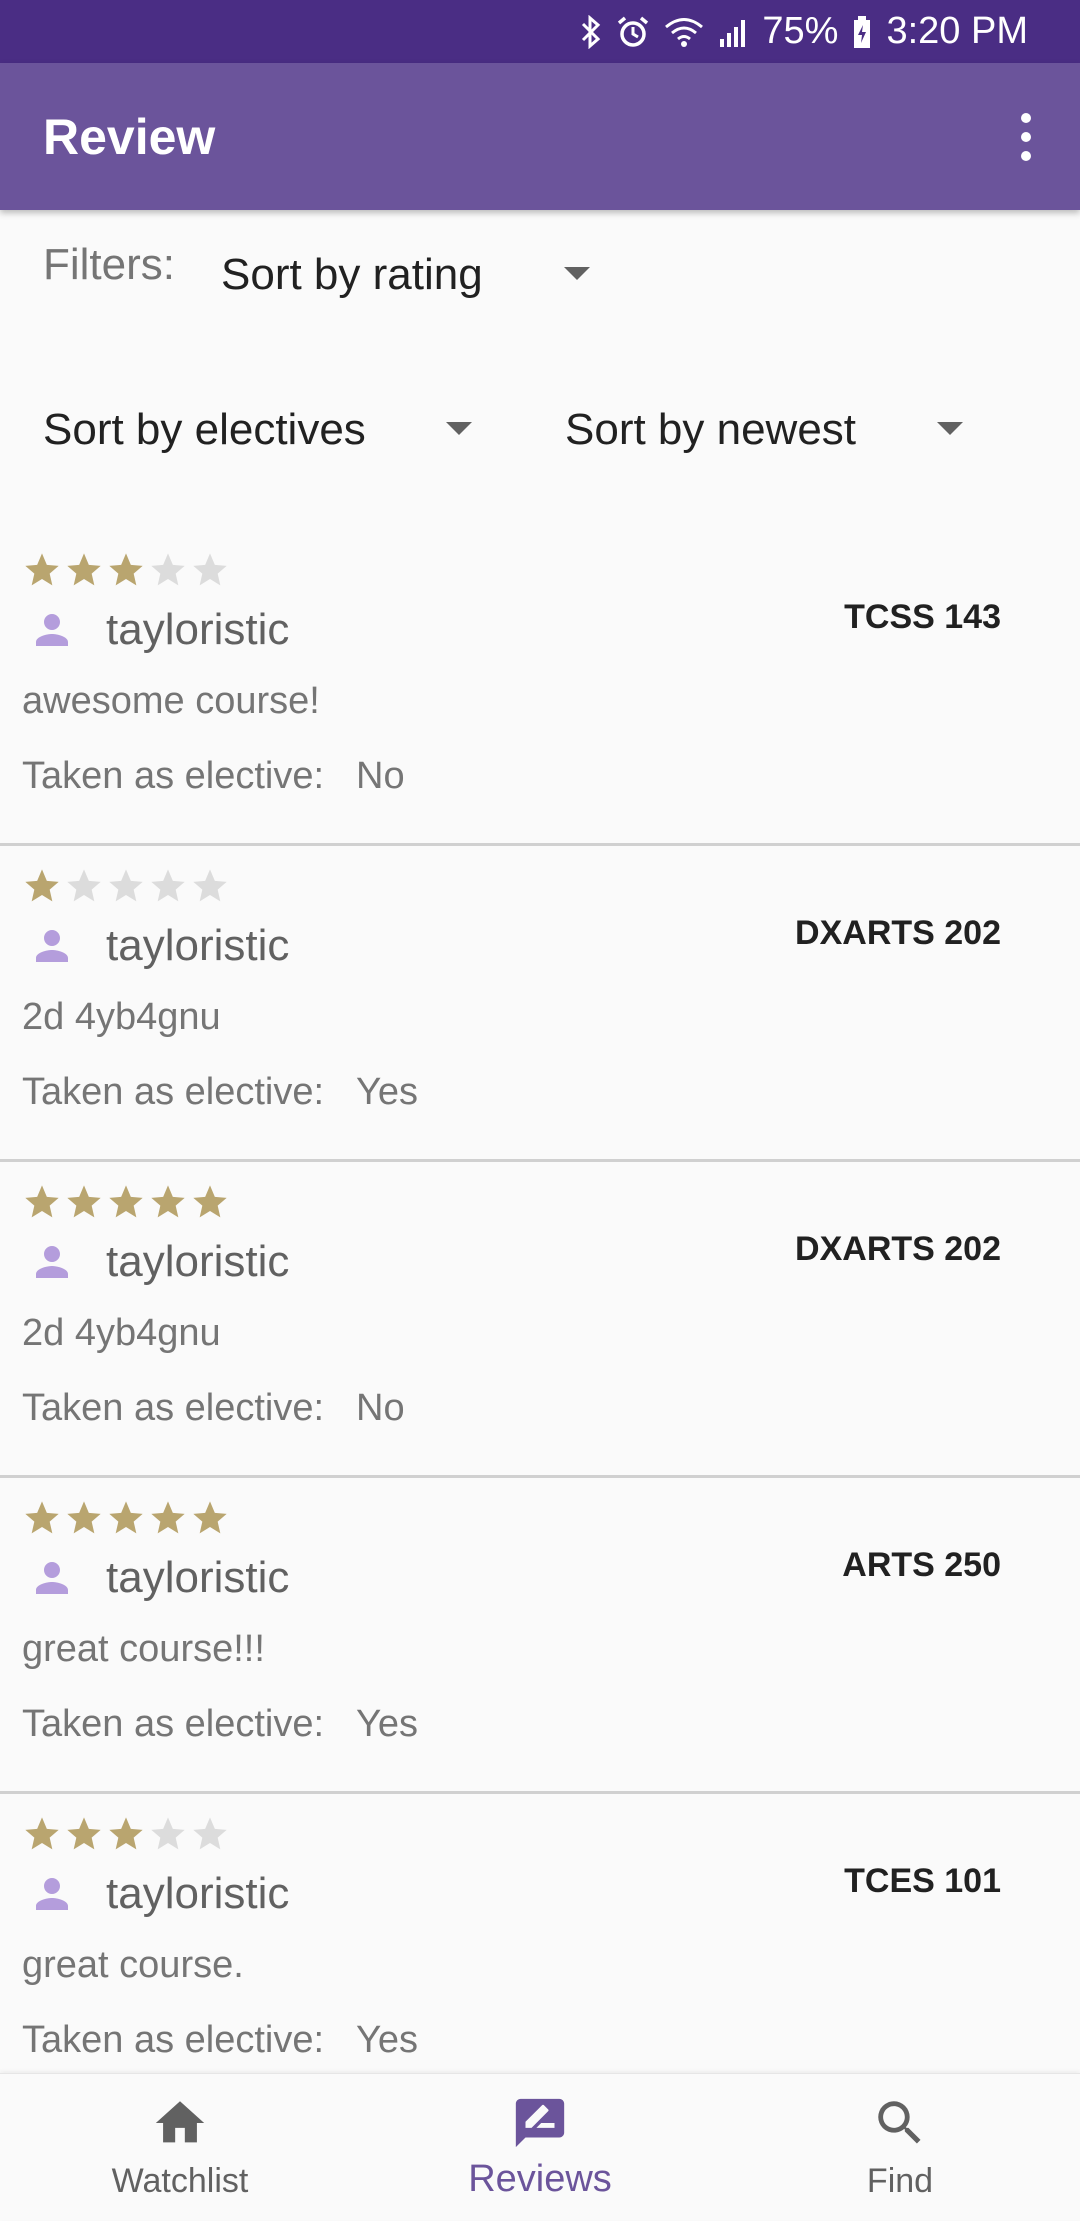 Image resolution: width=1080 pixels, height=2221 pixels. What do you see at coordinates (800, 31) in the screenshot?
I see `battery-percent: 75%` at bounding box center [800, 31].